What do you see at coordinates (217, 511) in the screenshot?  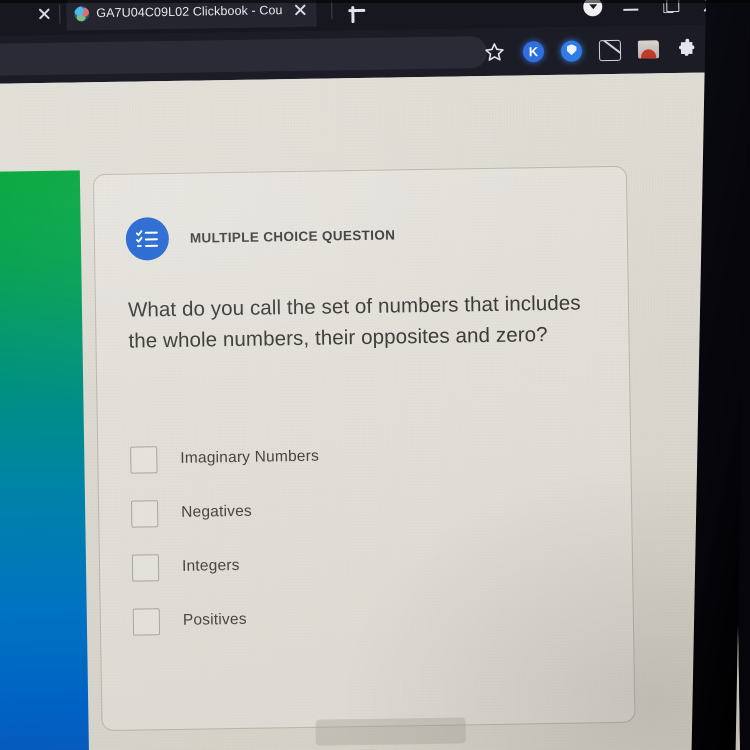 I see `answer-option-label: Negatives` at bounding box center [217, 511].